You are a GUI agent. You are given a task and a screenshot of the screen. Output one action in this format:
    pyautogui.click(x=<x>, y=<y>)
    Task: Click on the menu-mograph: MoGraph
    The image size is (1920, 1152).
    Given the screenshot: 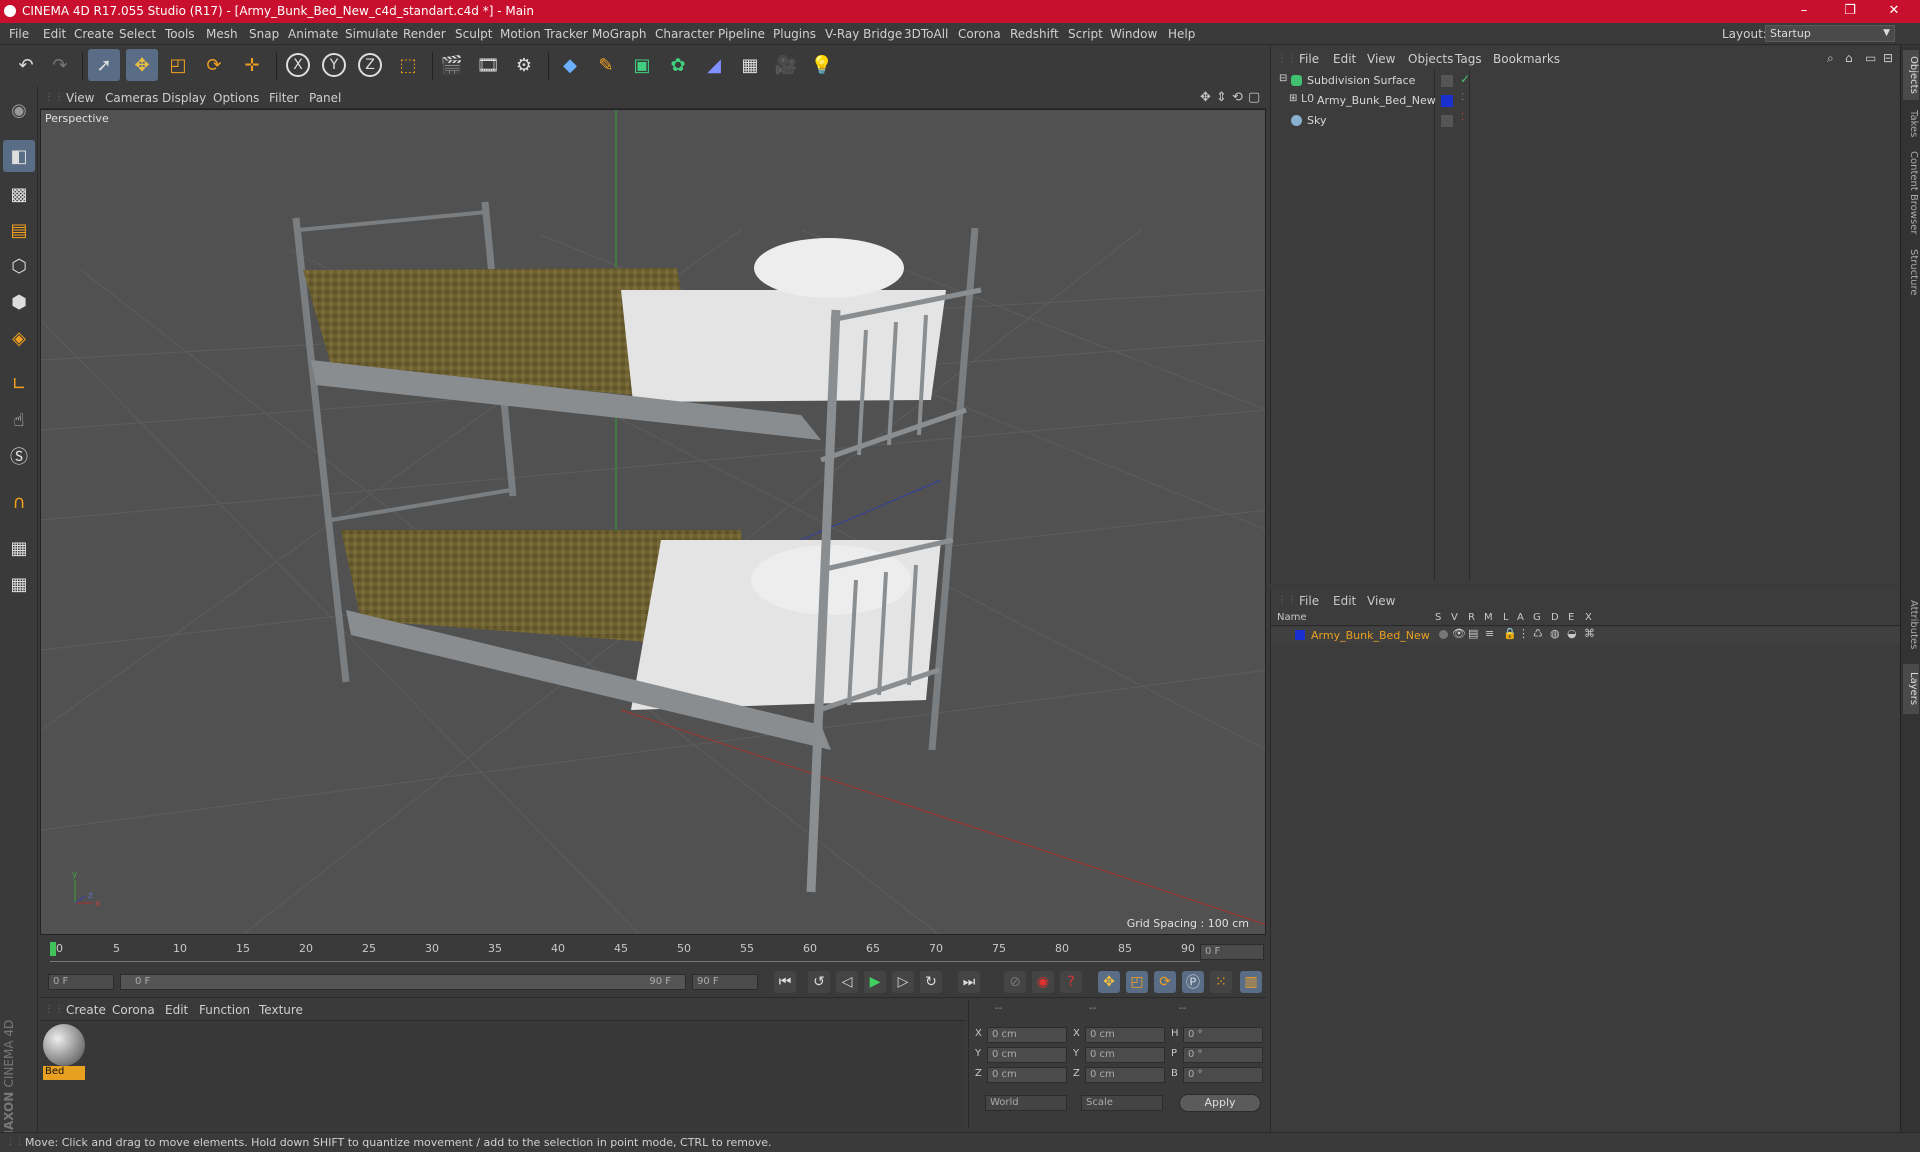 What is the action you would take?
    pyautogui.click(x=619, y=34)
    